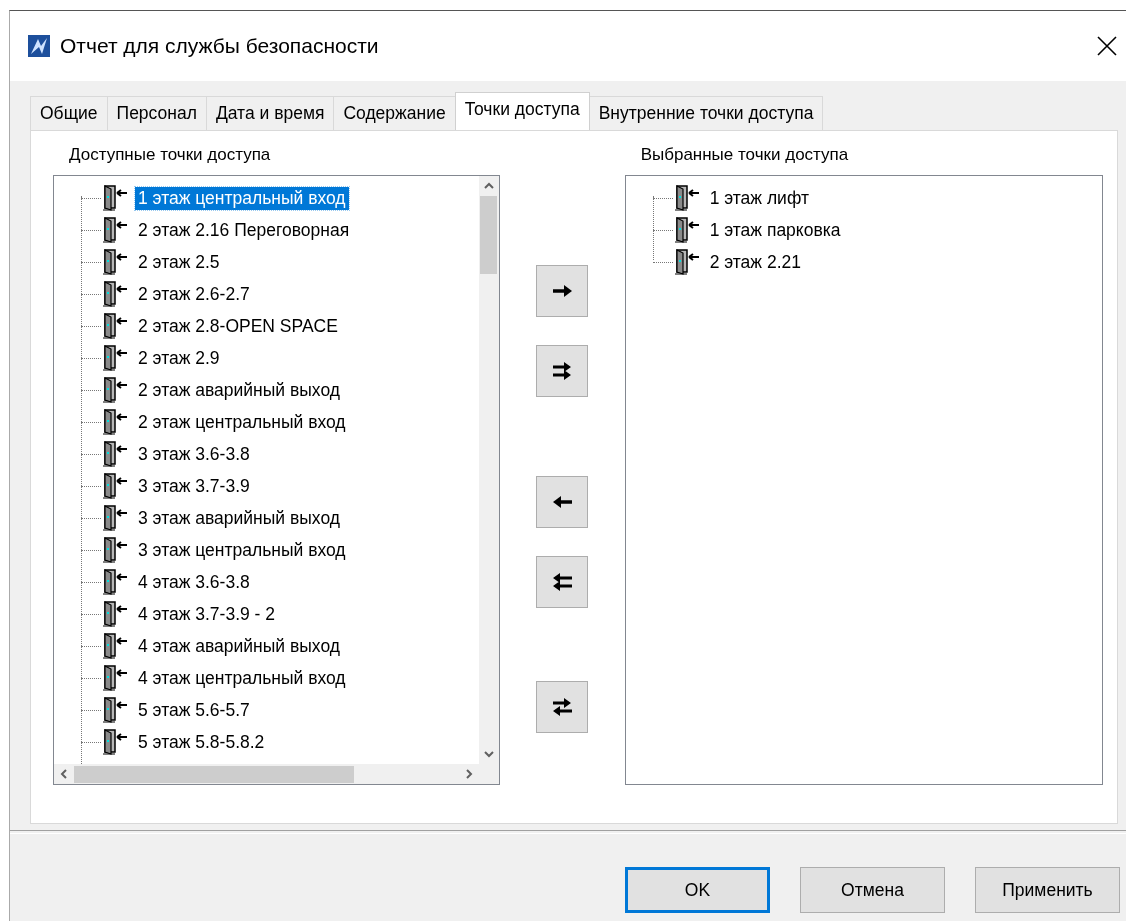 The width and height of the screenshot is (1126, 921). Describe the element at coordinates (242, 550) in the screenshot. I see `tree-item: 3 этаж центральный вход` at that location.